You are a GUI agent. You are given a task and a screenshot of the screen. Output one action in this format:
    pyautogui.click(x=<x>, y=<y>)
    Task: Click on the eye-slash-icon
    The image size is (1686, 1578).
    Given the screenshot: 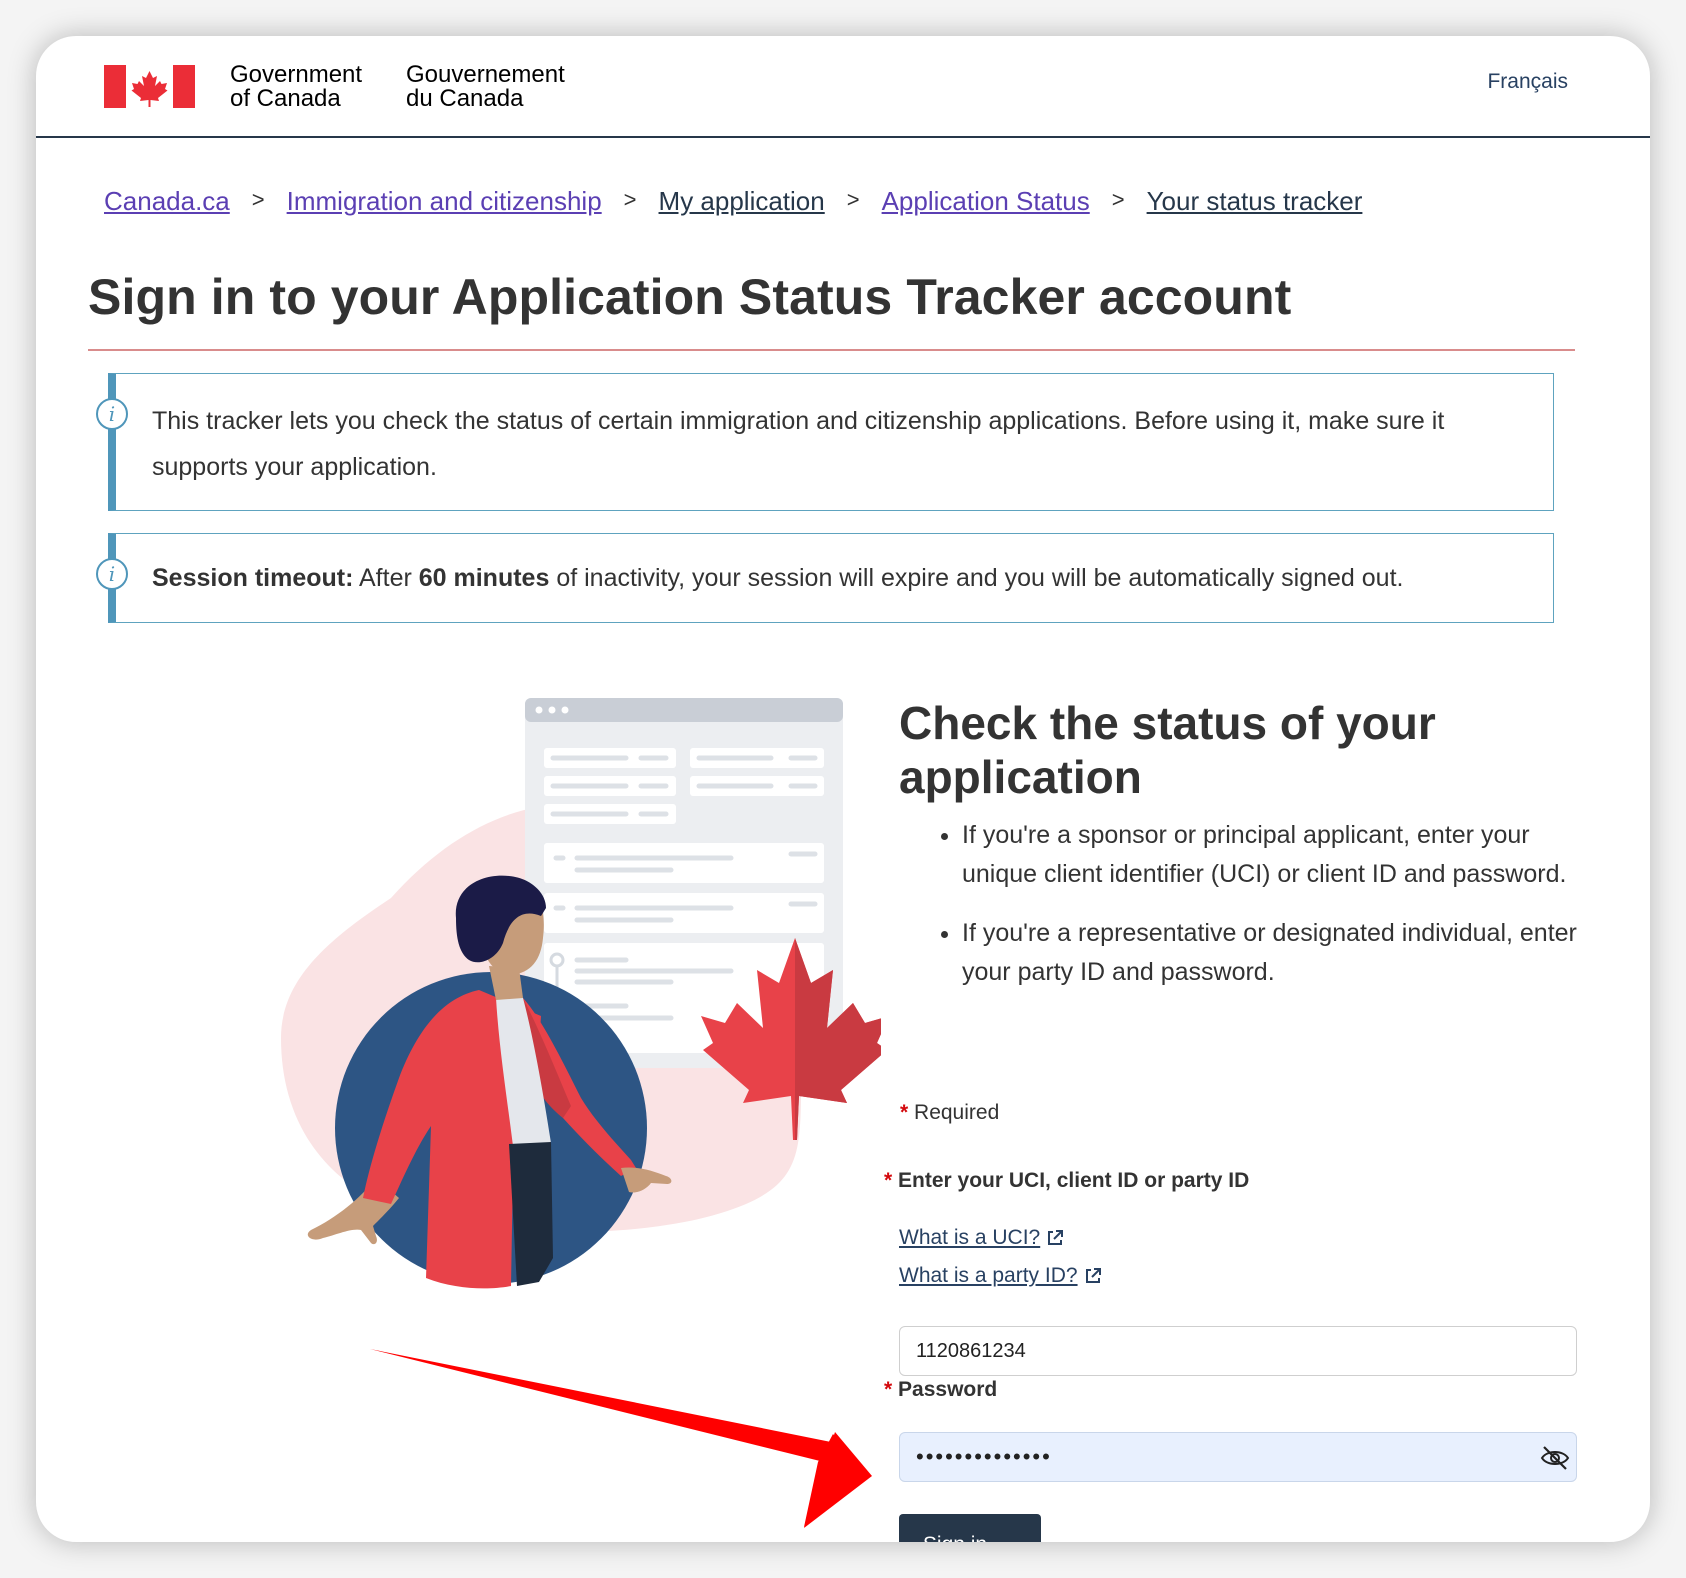 What is the action you would take?
    pyautogui.click(x=1555, y=1458)
    